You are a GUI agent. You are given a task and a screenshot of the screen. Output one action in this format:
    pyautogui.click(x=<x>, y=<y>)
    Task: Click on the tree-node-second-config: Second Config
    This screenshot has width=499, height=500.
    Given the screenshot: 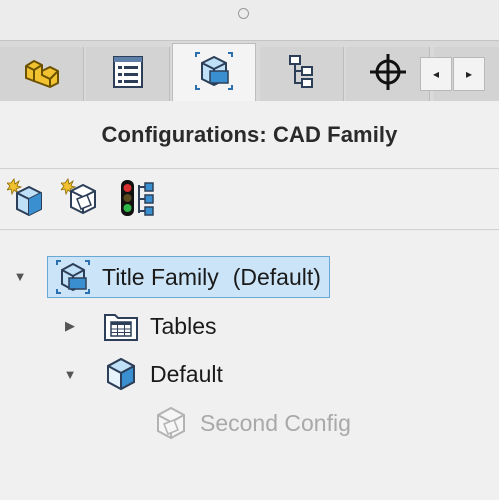 What is the action you would take?
    pyautogui.click(x=251, y=423)
    